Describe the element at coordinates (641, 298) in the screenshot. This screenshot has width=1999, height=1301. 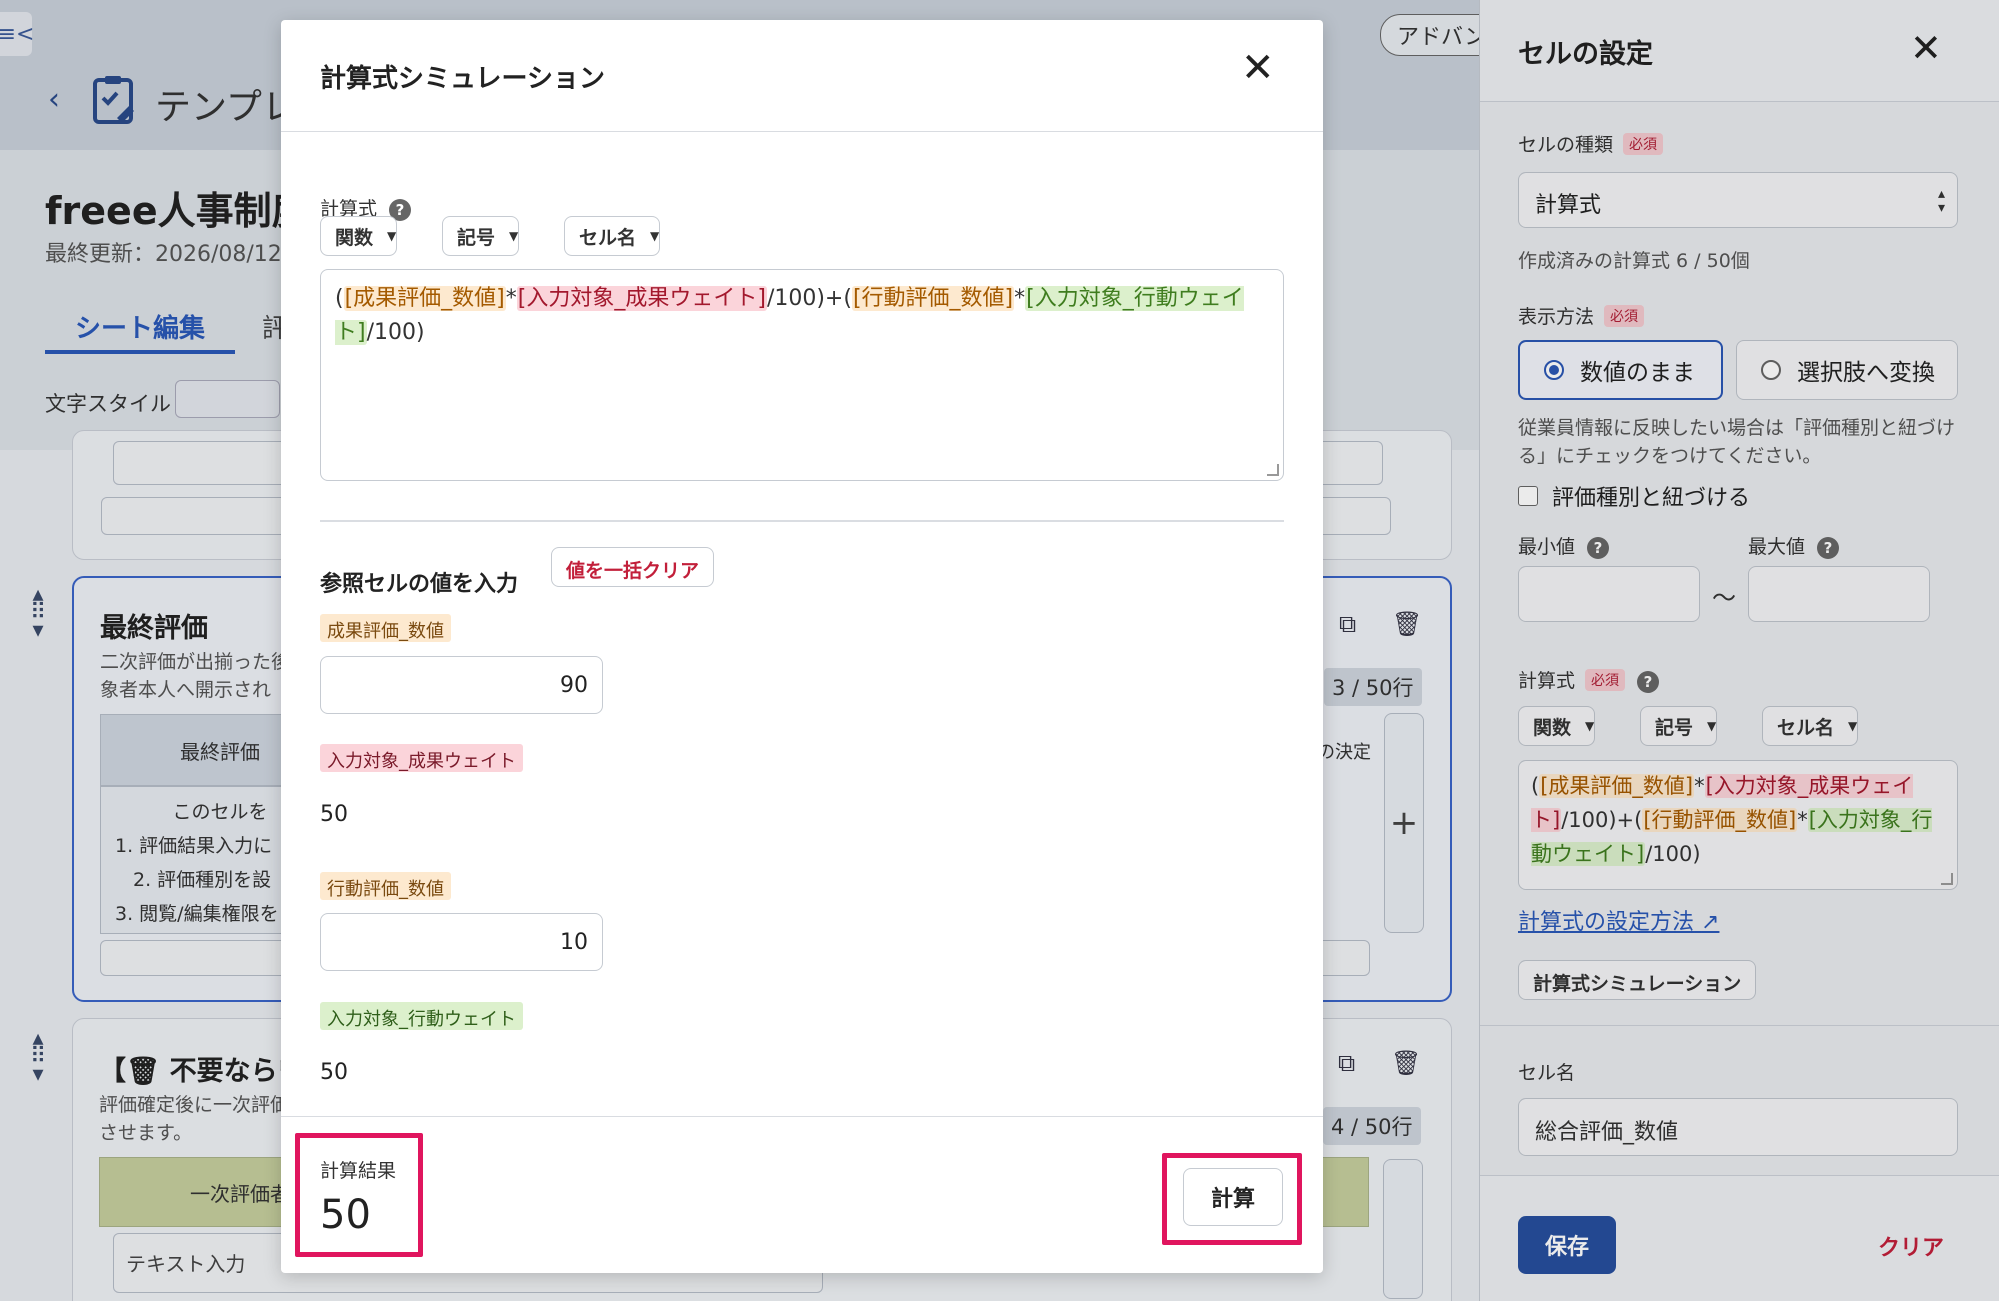
I see `formula-cell-ref: [入力対象_成果ウェイト]` at that location.